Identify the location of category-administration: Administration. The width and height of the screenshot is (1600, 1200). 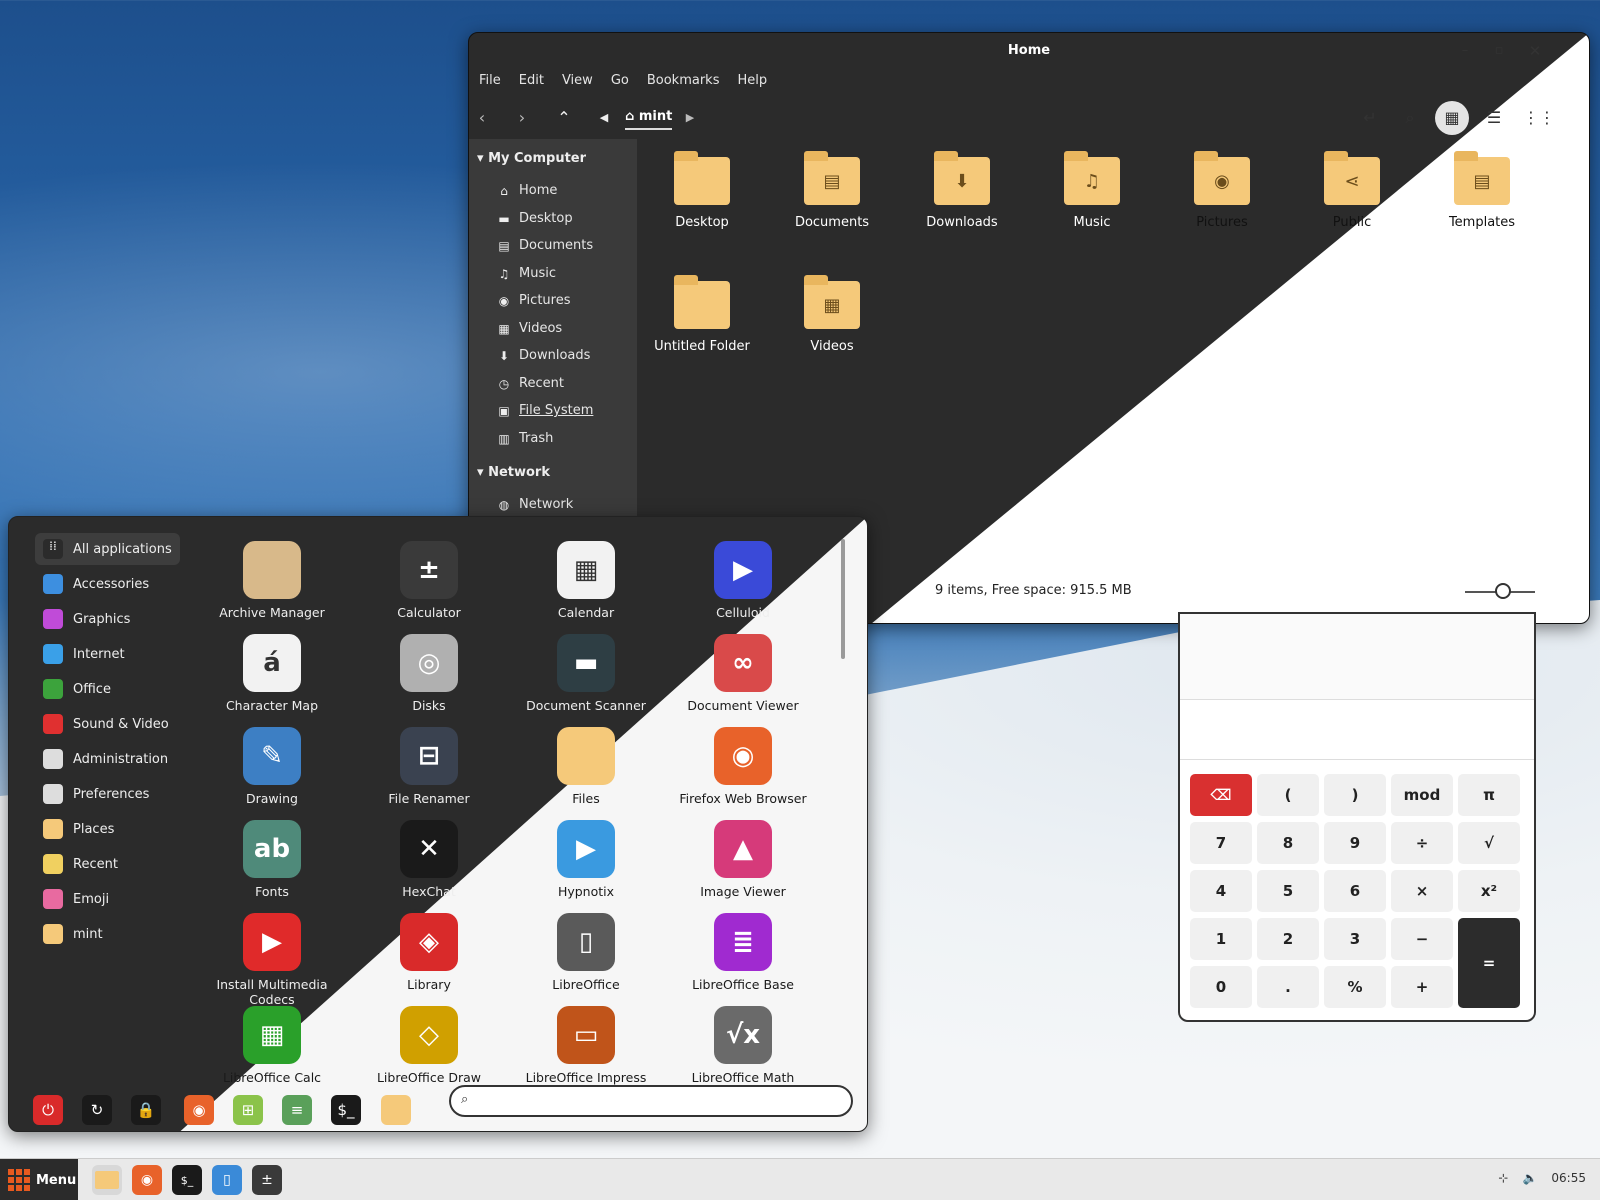
(105, 759).